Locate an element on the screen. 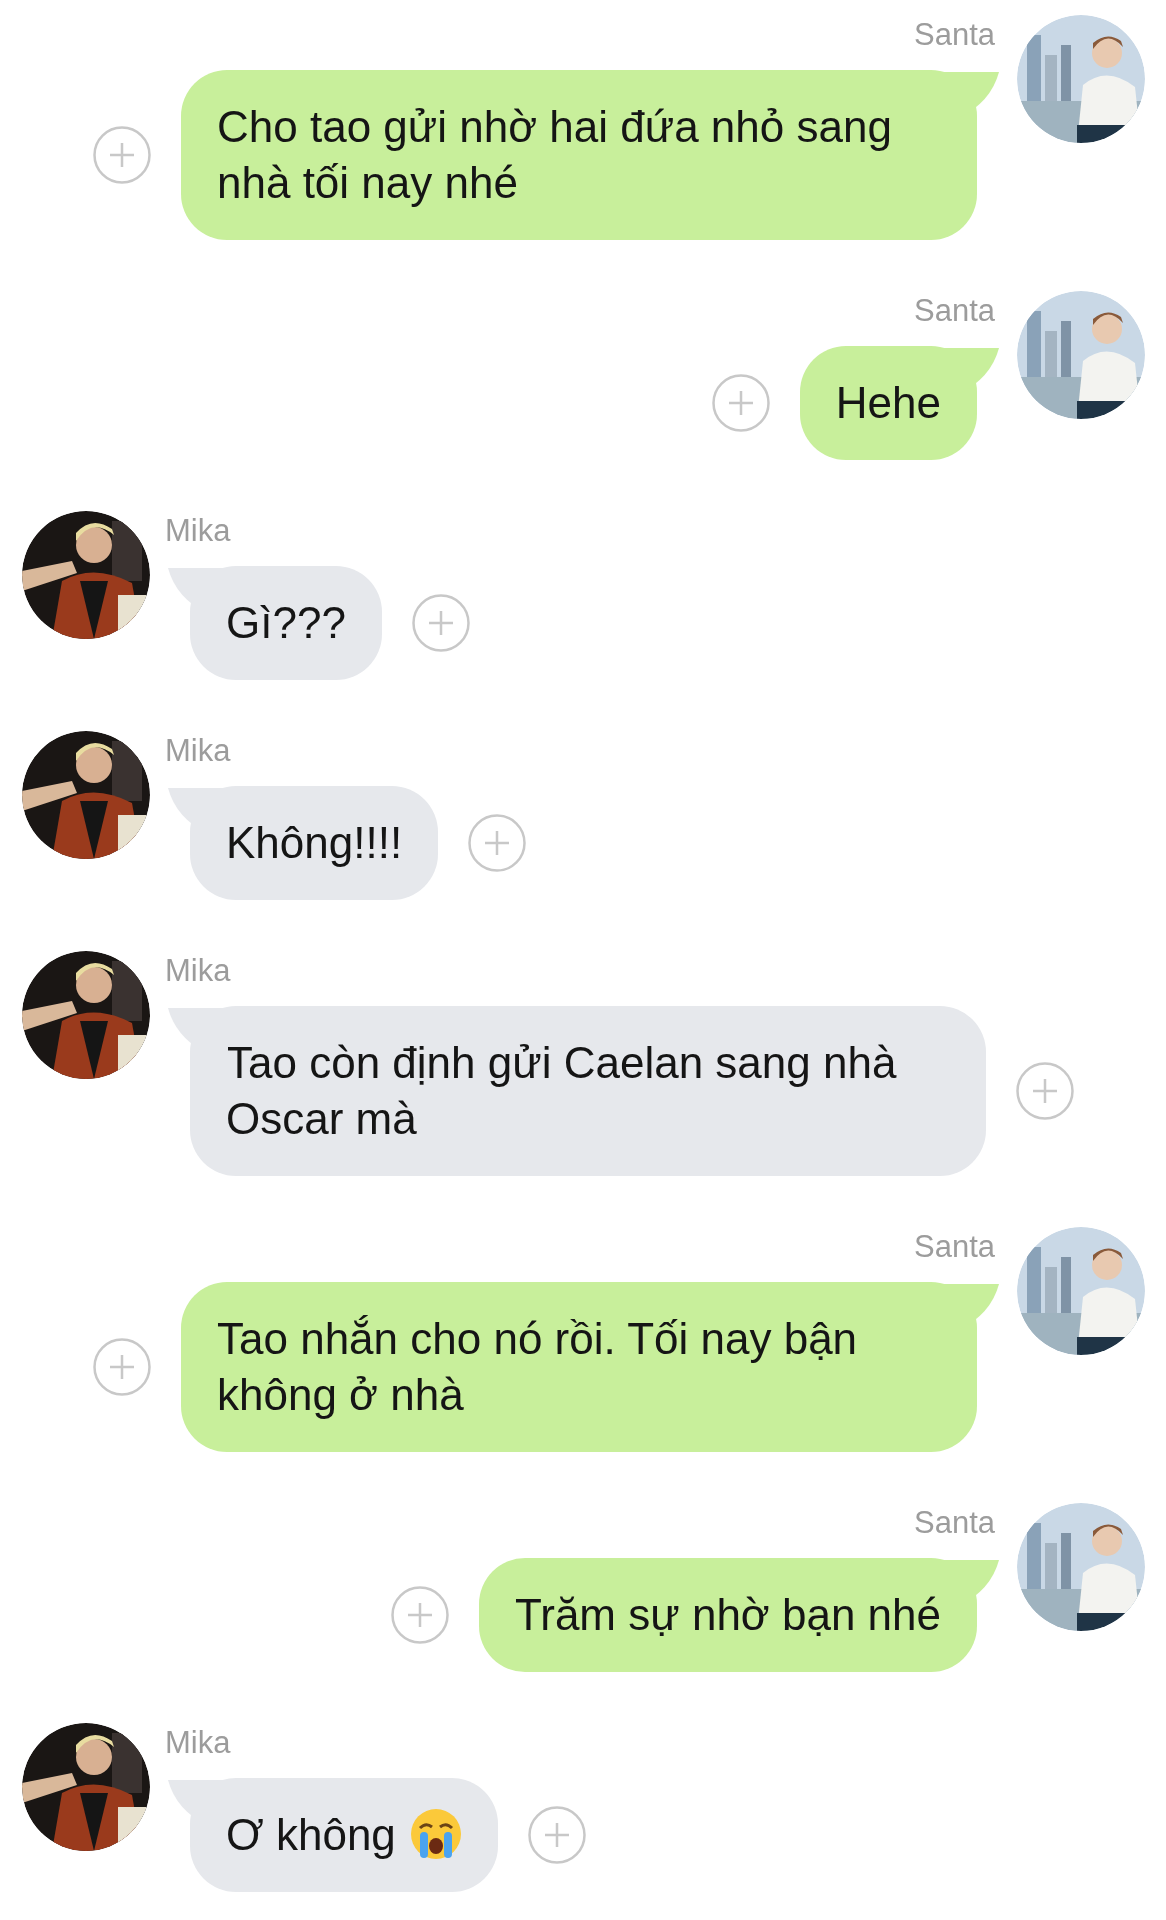 This screenshot has height=1920, width=1166. message-bubble: Trăm sự nhờ bạn nhé is located at coordinates (728, 1615).